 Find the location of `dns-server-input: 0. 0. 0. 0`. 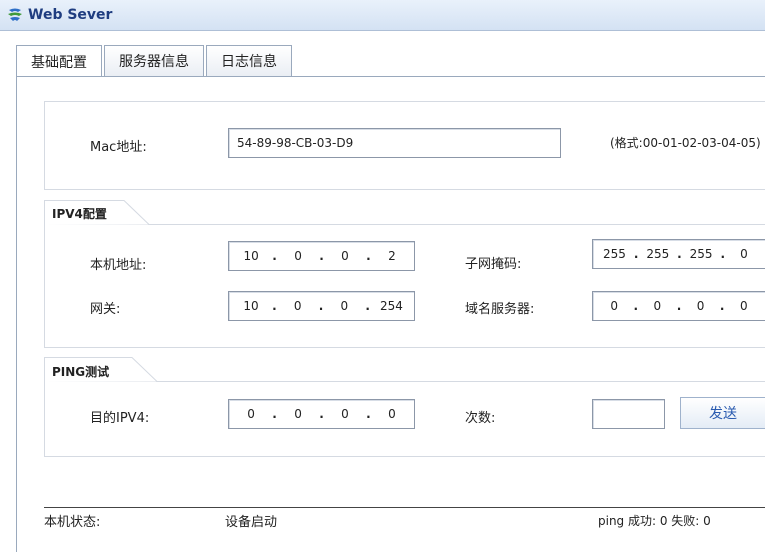

dns-server-input: 0. 0. 0. 0 is located at coordinates (678, 306).